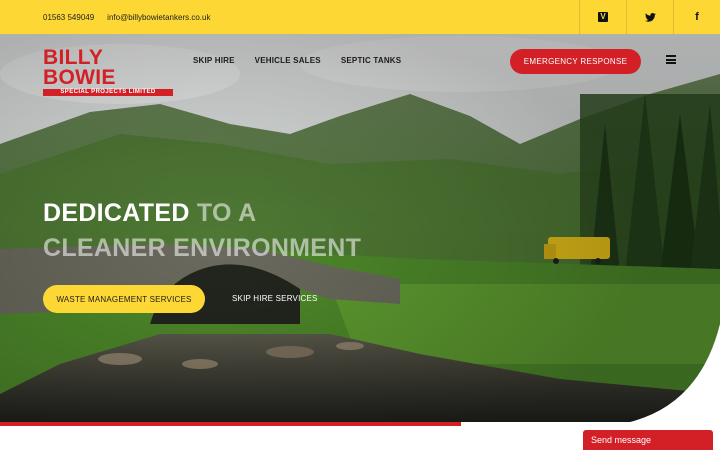 The width and height of the screenshot is (720, 450). What do you see at coordinates (68, 17) in the screenshot?
I see `phone-link: 01563 549049` at bounding box center [68, 17].